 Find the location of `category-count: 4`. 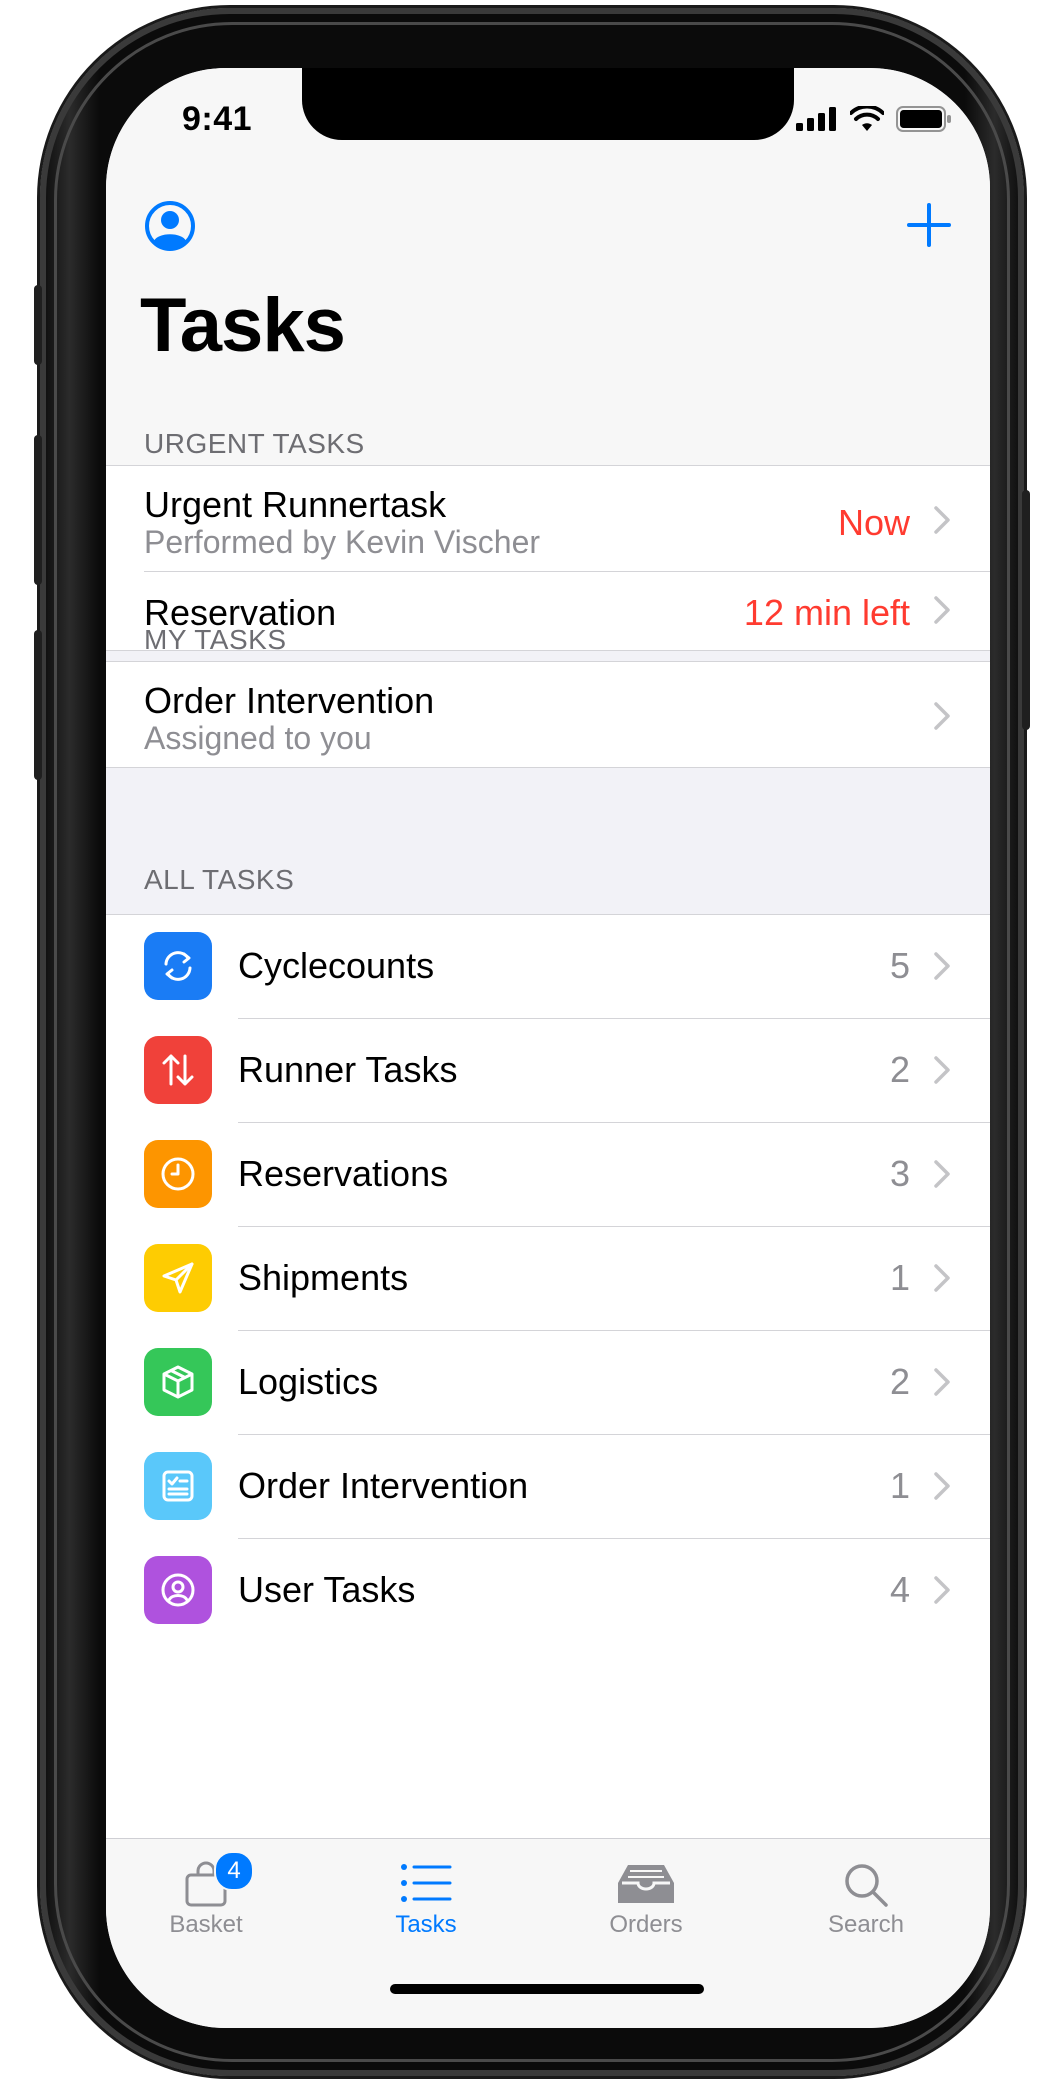

category-count: 4 is located at coordinates (899, 1589).